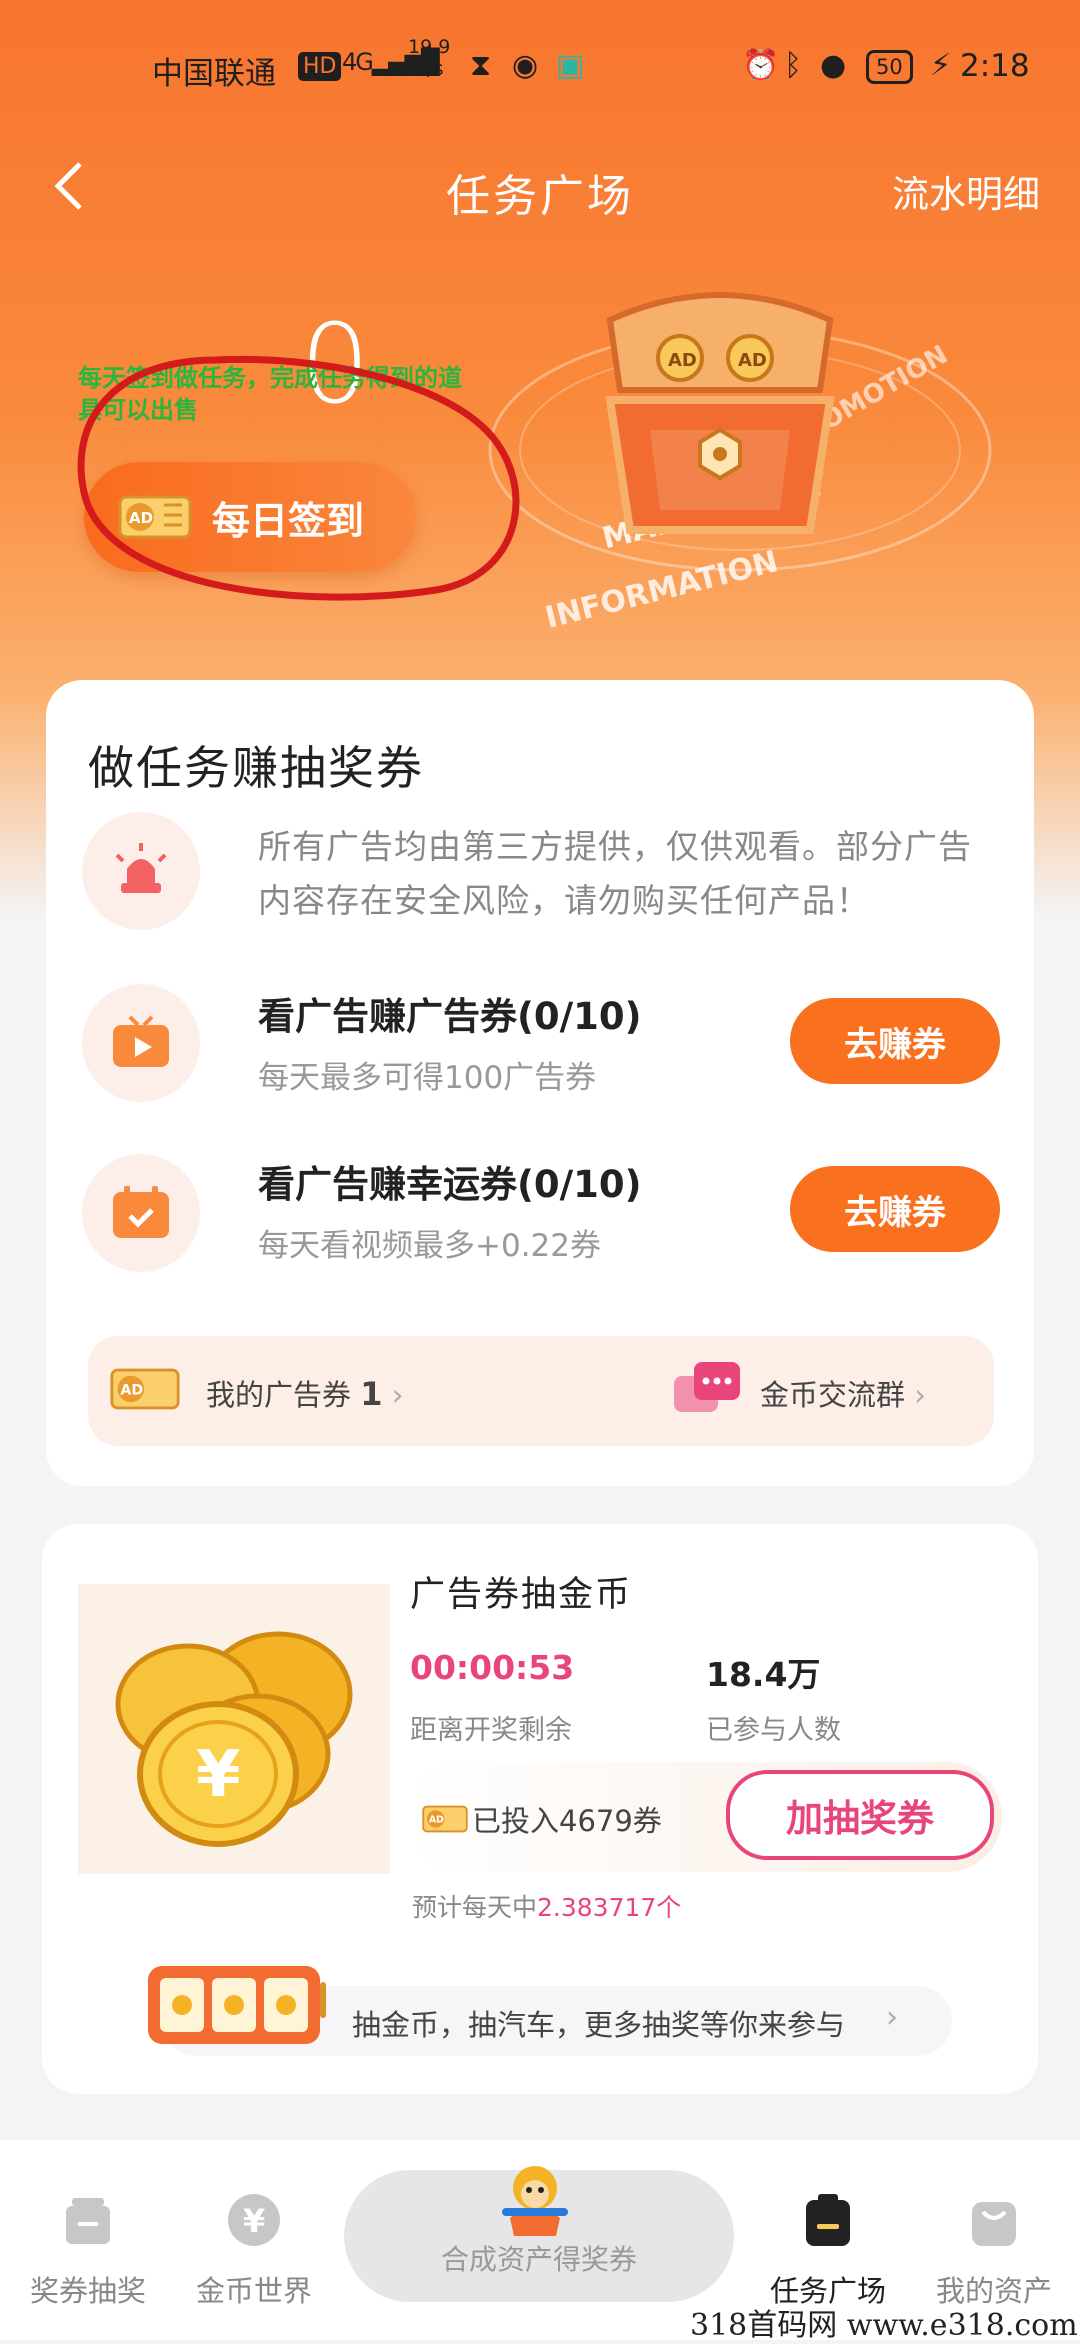 This screenshot has width=1080, height=2344. What do you see at coordinates (450, 1184) in the screenshot?
I see `task-name: 看广告赚幸运券(0/10)` at bounding box center [450, 1184].